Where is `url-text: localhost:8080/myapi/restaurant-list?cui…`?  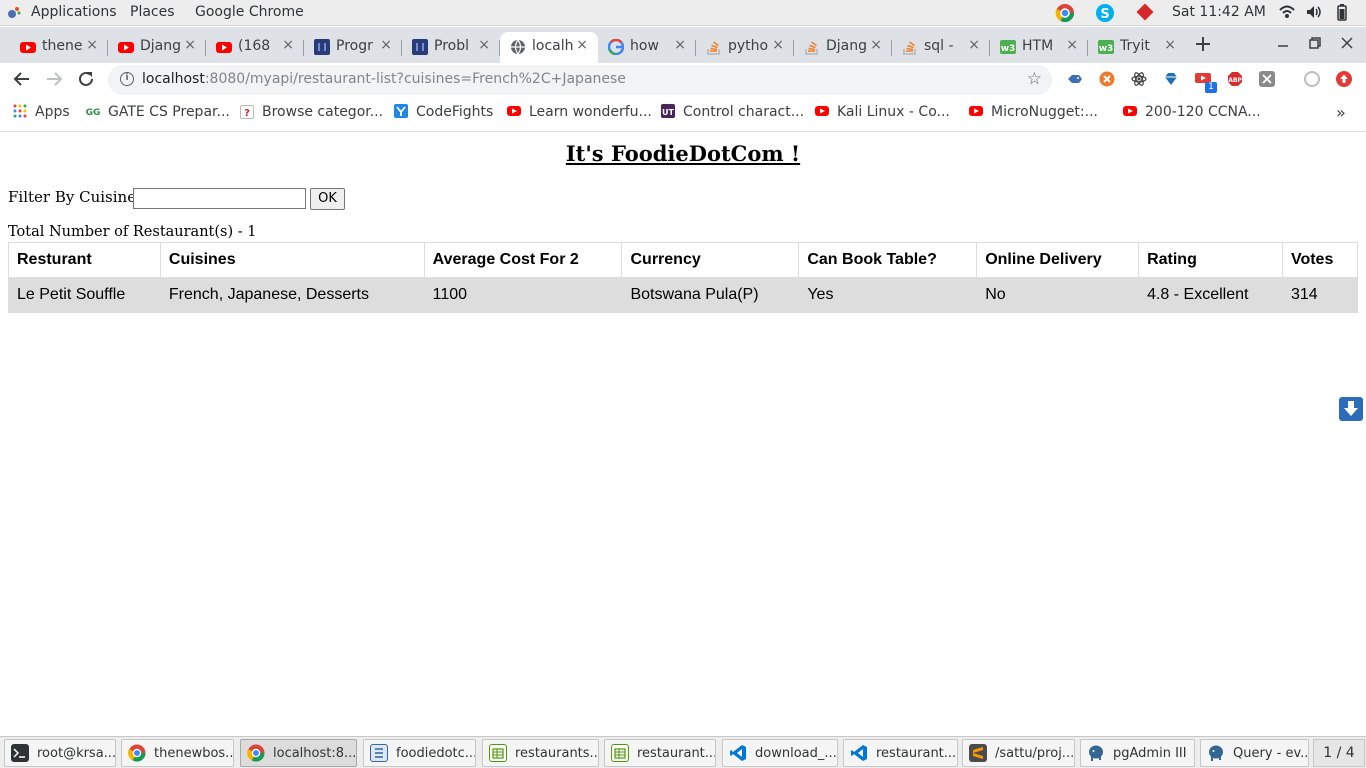 url-text: localhost:8080/myapi/restaurant-list?cui… is located at coordinates (384, 79).